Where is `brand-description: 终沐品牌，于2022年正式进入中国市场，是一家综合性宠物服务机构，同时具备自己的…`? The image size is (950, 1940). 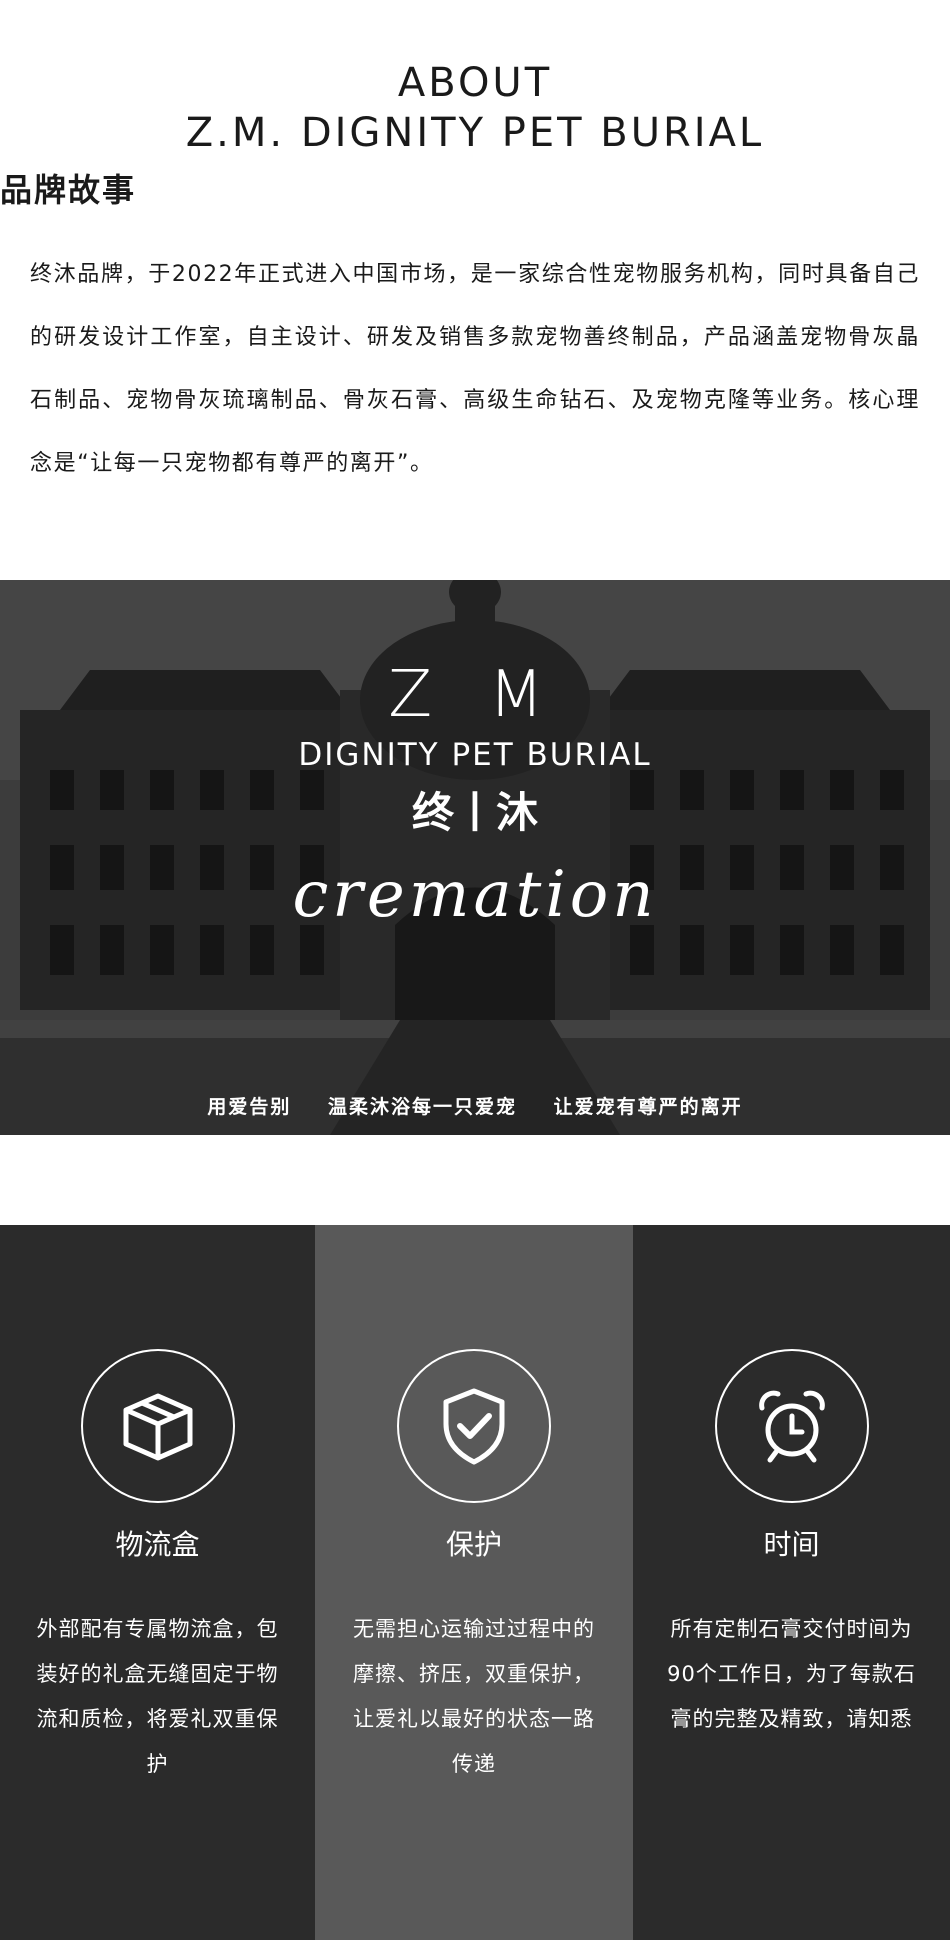 brand-description: 终沐品牌，于2022年正式进入中国市场，是一家综合性宠物服务机构，同时具备自己的… is located at coordinates (475, 369).